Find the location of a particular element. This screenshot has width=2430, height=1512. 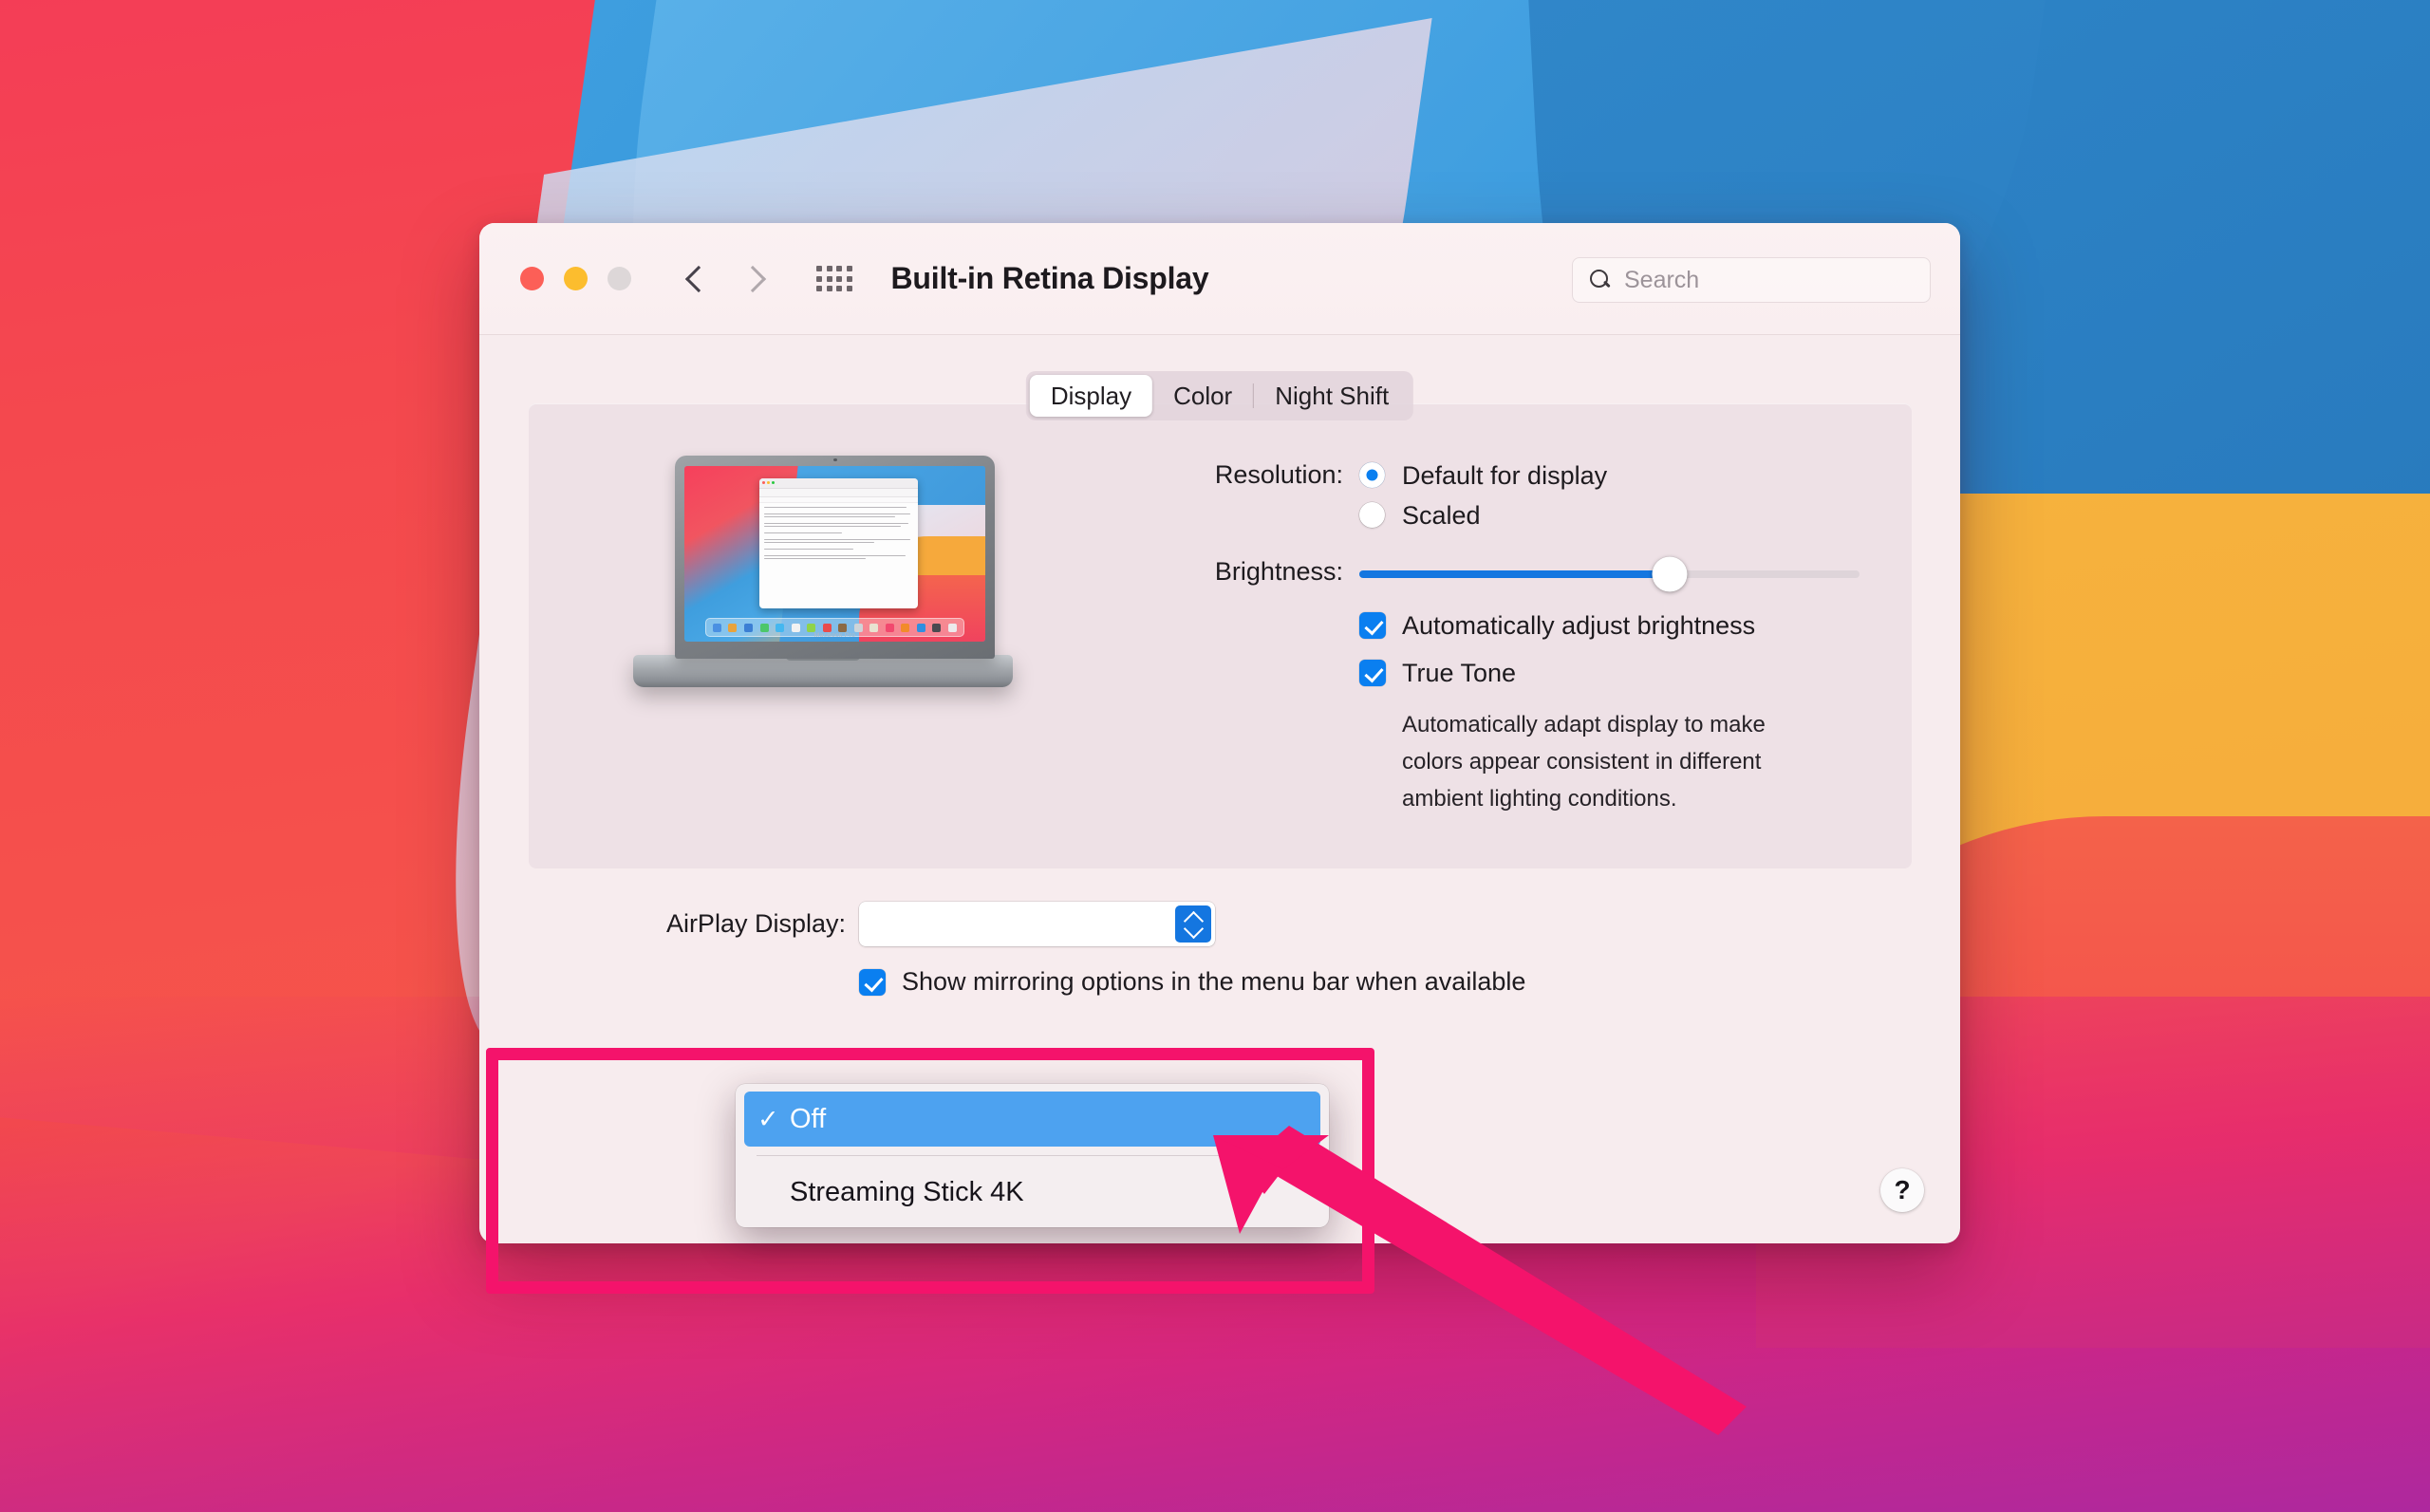

annotation-highlight-rect is located at coordinates (930, 1171).